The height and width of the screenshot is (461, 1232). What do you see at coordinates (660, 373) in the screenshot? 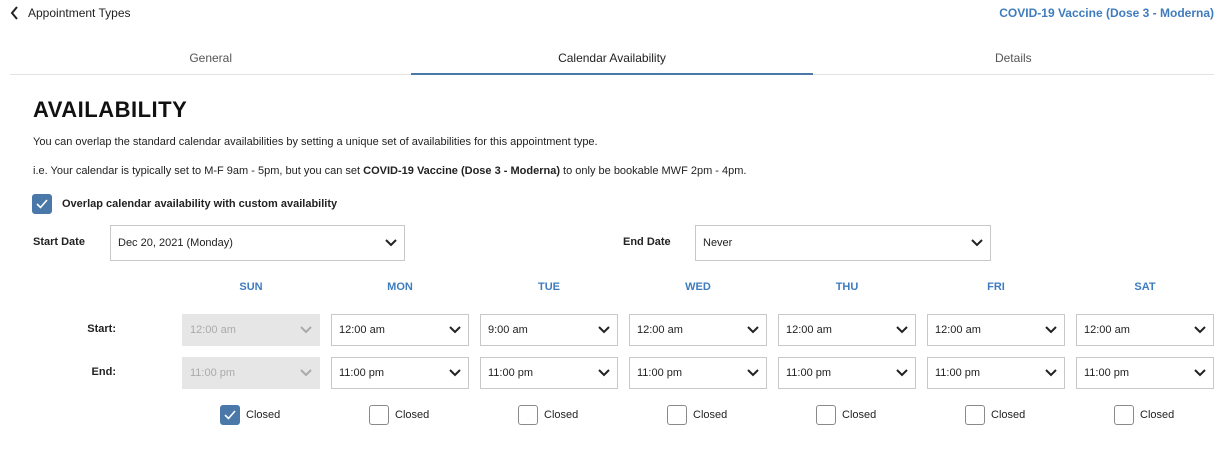
I see `wed-end-time-value: 11:00 pm` at bounding box center [660, 373].